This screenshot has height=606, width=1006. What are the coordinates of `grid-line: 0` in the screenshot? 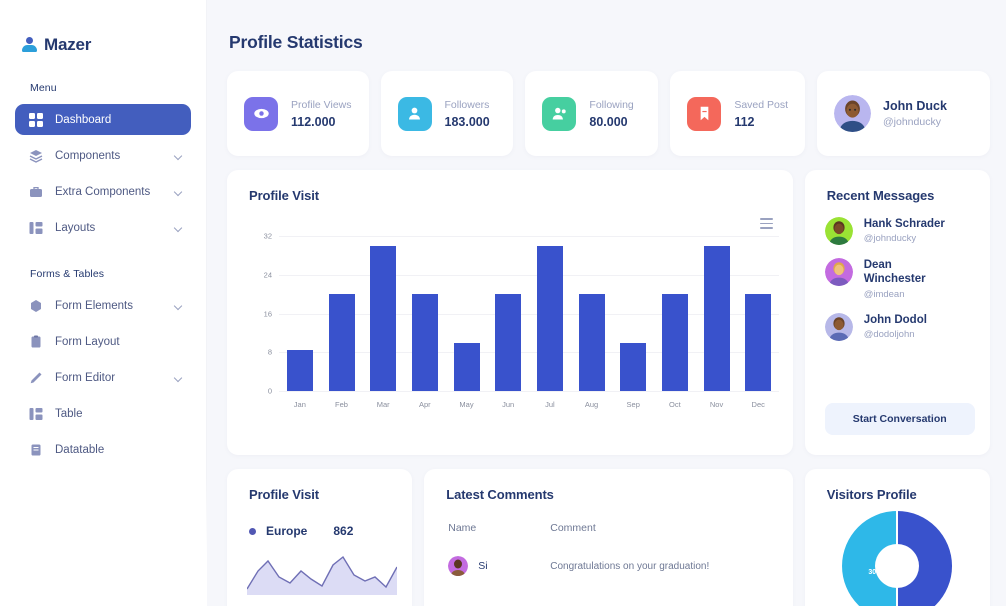 It's located at (523, 391).